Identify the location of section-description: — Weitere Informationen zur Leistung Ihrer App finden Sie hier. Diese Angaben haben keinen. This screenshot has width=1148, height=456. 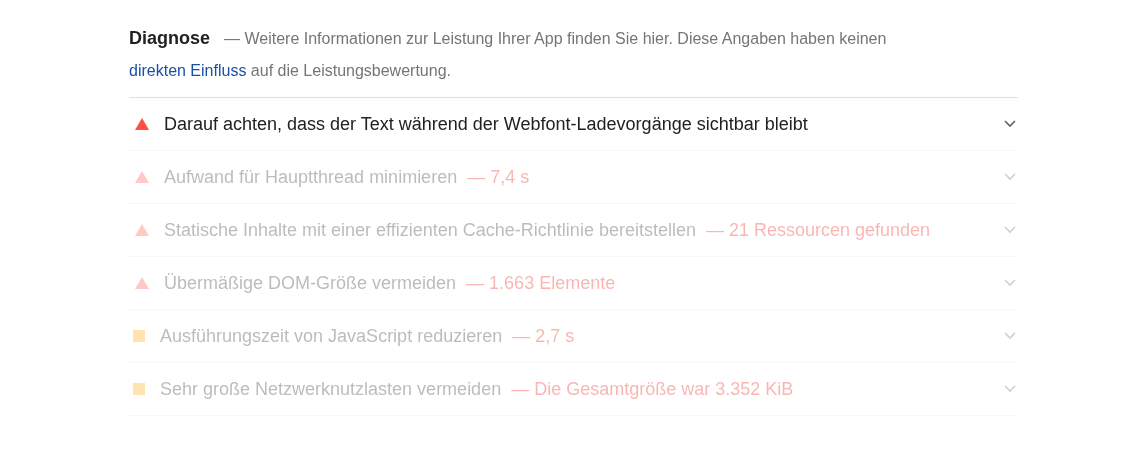
(555, 38).